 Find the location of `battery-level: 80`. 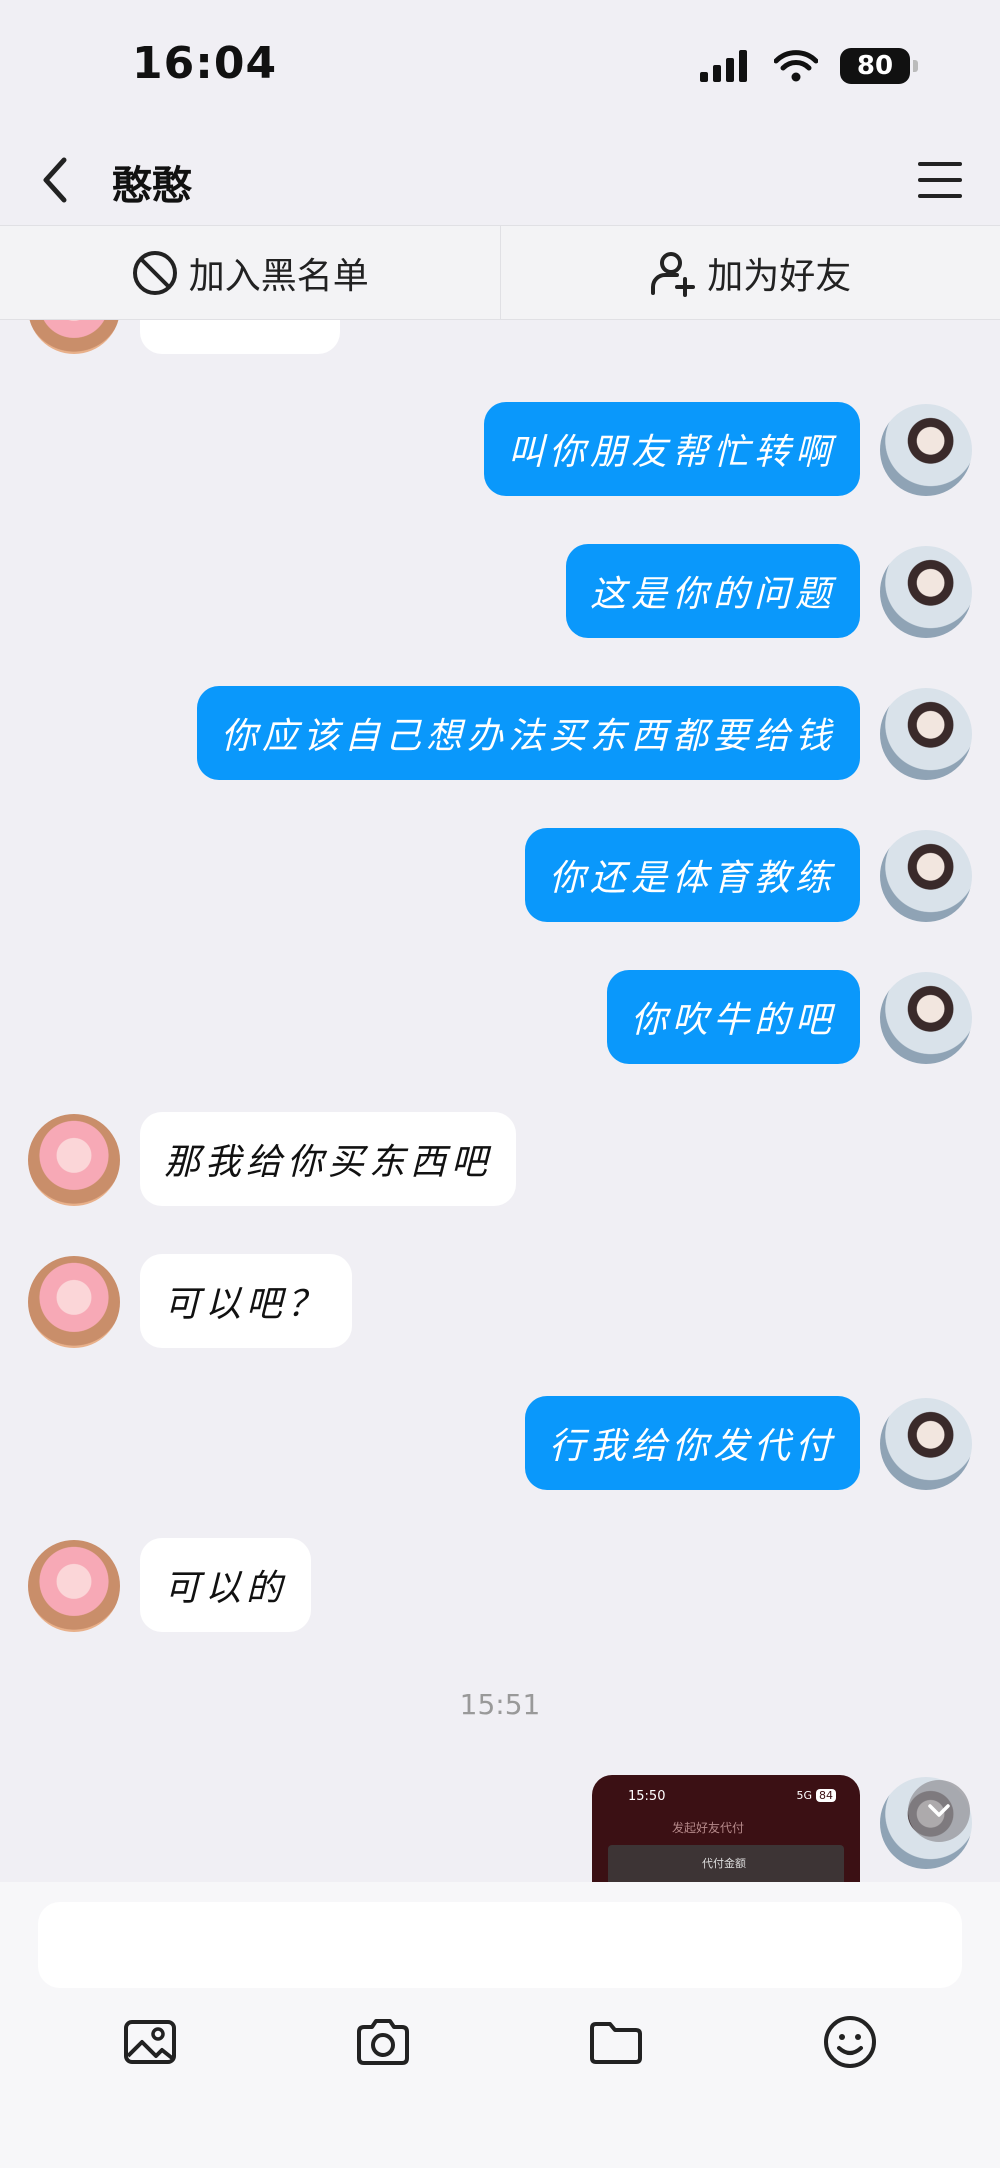

battery-level: 80 is located at coordinates (875, 66).